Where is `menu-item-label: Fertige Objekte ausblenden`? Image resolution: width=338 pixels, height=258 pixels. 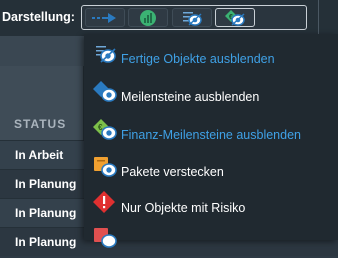 menu-item-label: Fertige Objekte ausblenden is located at coordinates (198, 59).